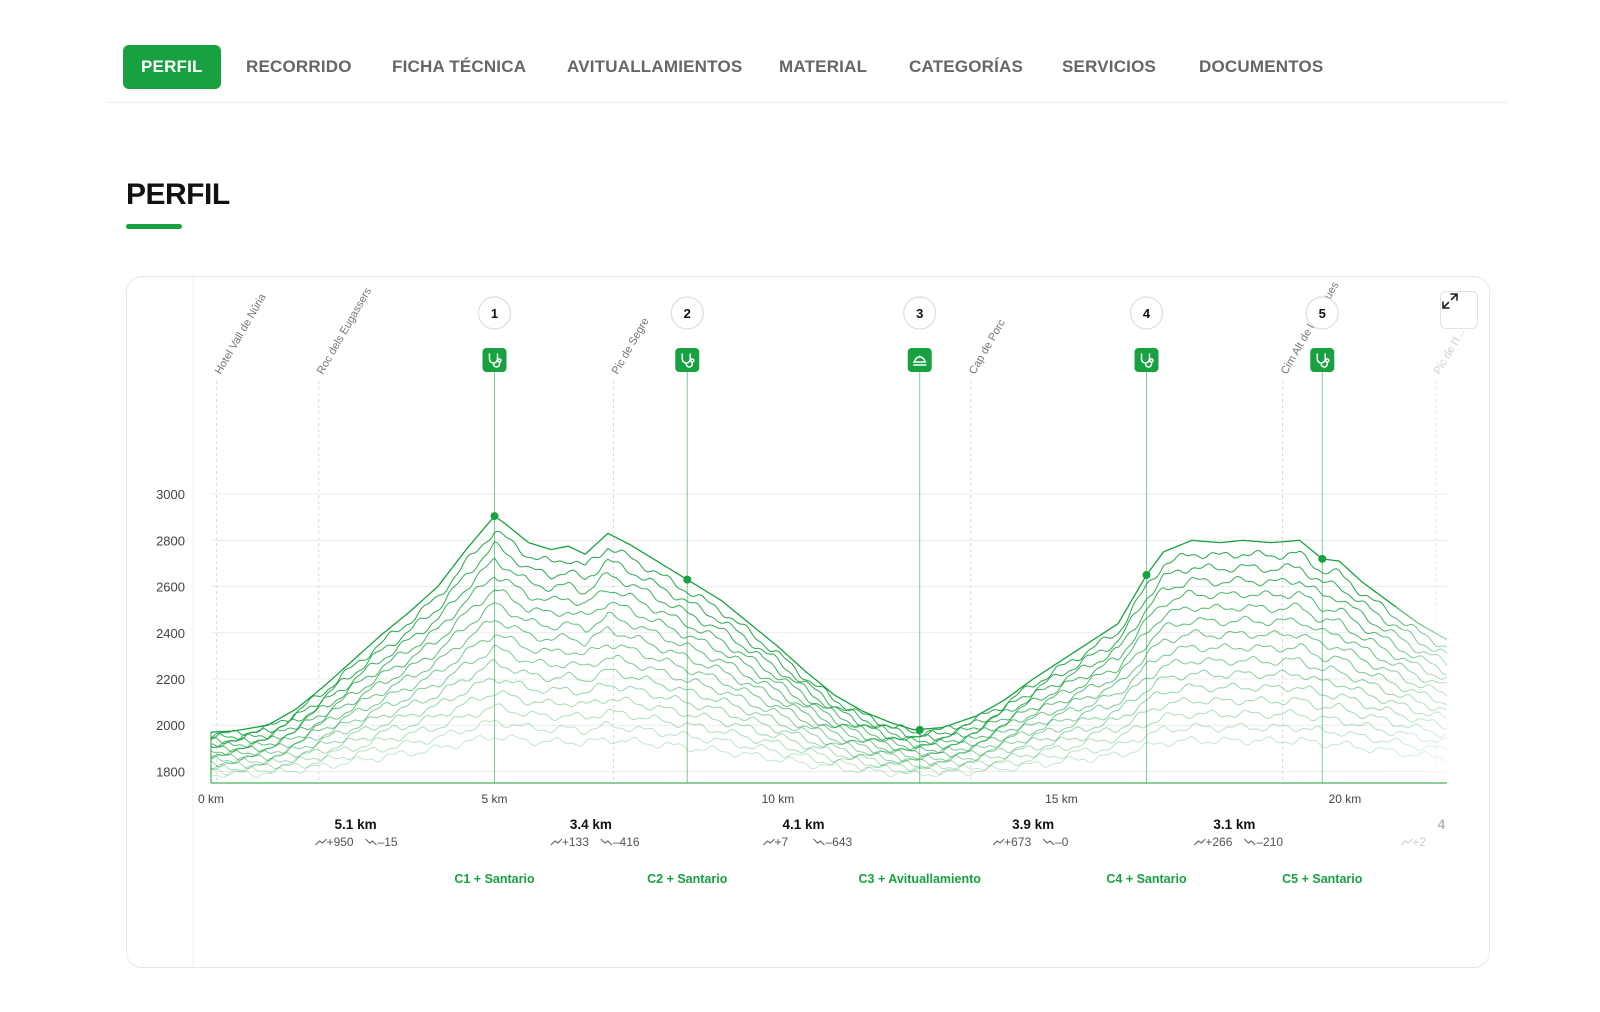 The image size is (1600, 1012). Describe the element at coordinates (1017, 842) in the screenshot. I see `segment-ascent: +673` at that location.